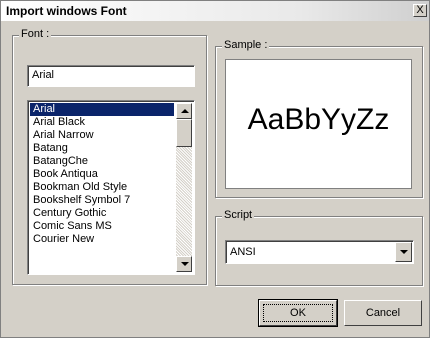 Image resolution: width=430 pixels, height=338 pixels. I want to click on script-select: ANSI, so click(319, 252).